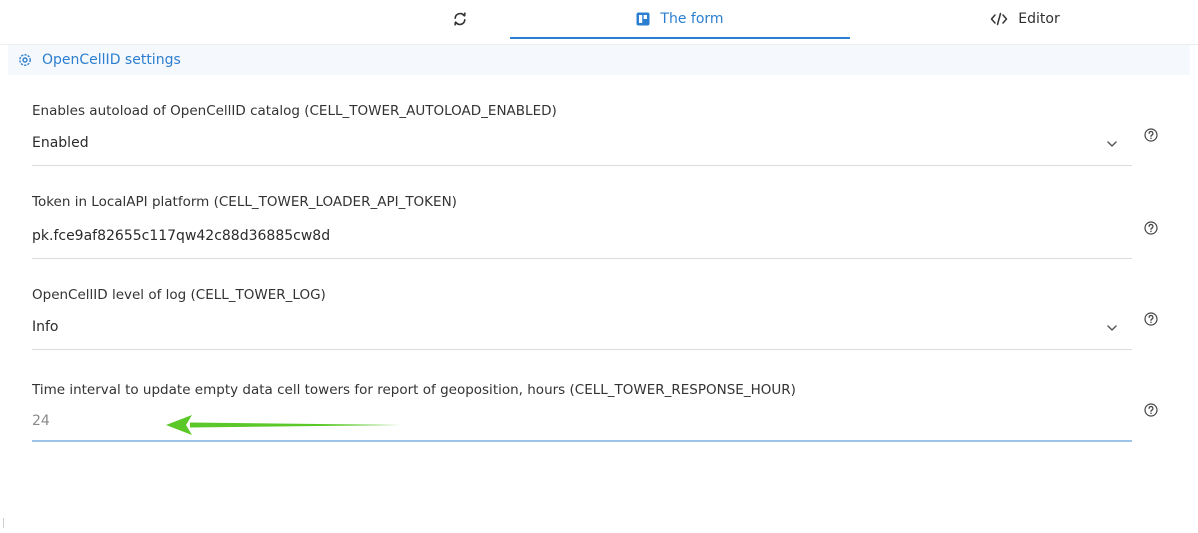  Describe the element at coordinates (60, 143) in the screenshot. I see `autoload-enabled-select: Enabled` at that location.